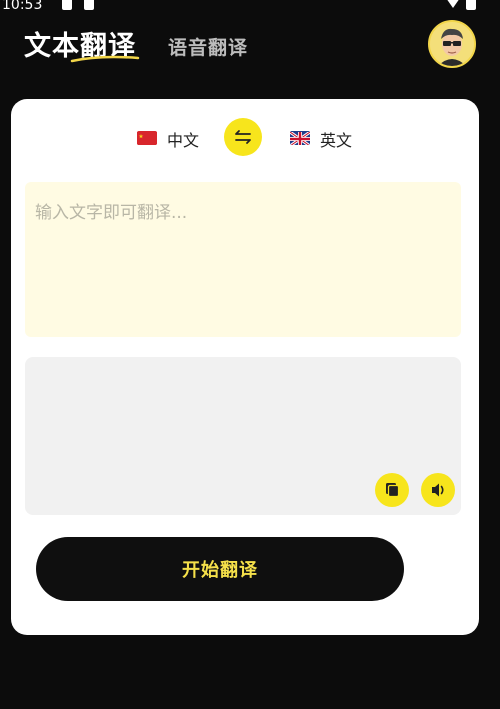  I want to click on language-selector-row: 中文 英文, so click(245, 139).